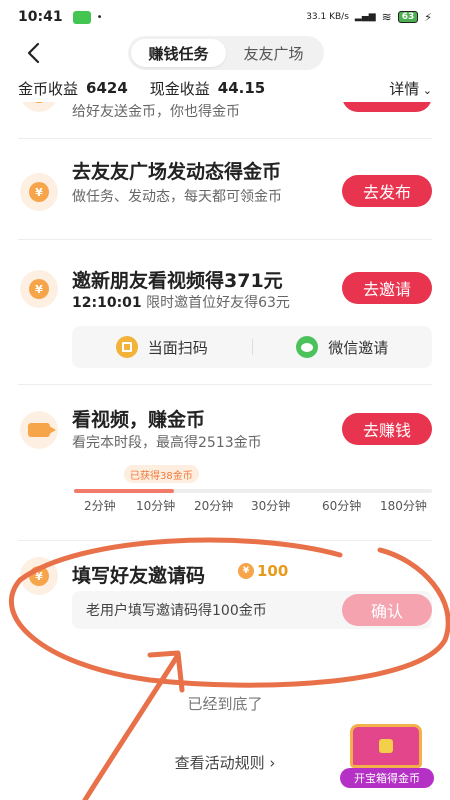  I want to click on wechat-notification-icon, so click(81, 17).